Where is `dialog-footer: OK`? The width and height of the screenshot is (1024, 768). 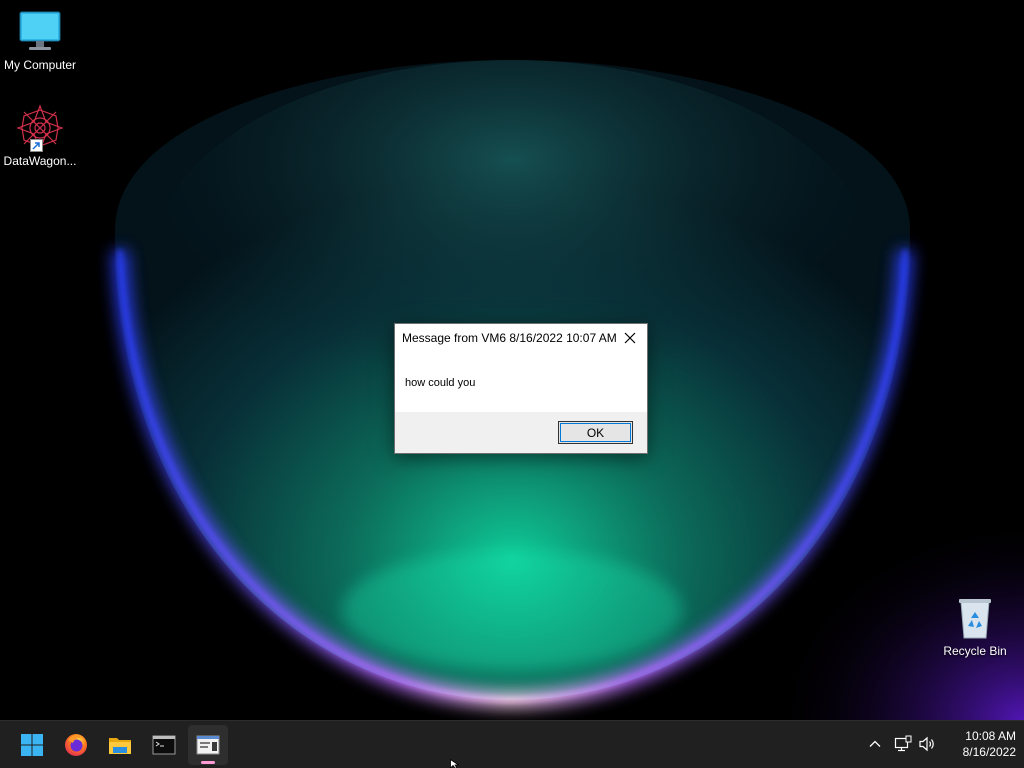 dialog-footer: OK is located at coordinates (521, 432).